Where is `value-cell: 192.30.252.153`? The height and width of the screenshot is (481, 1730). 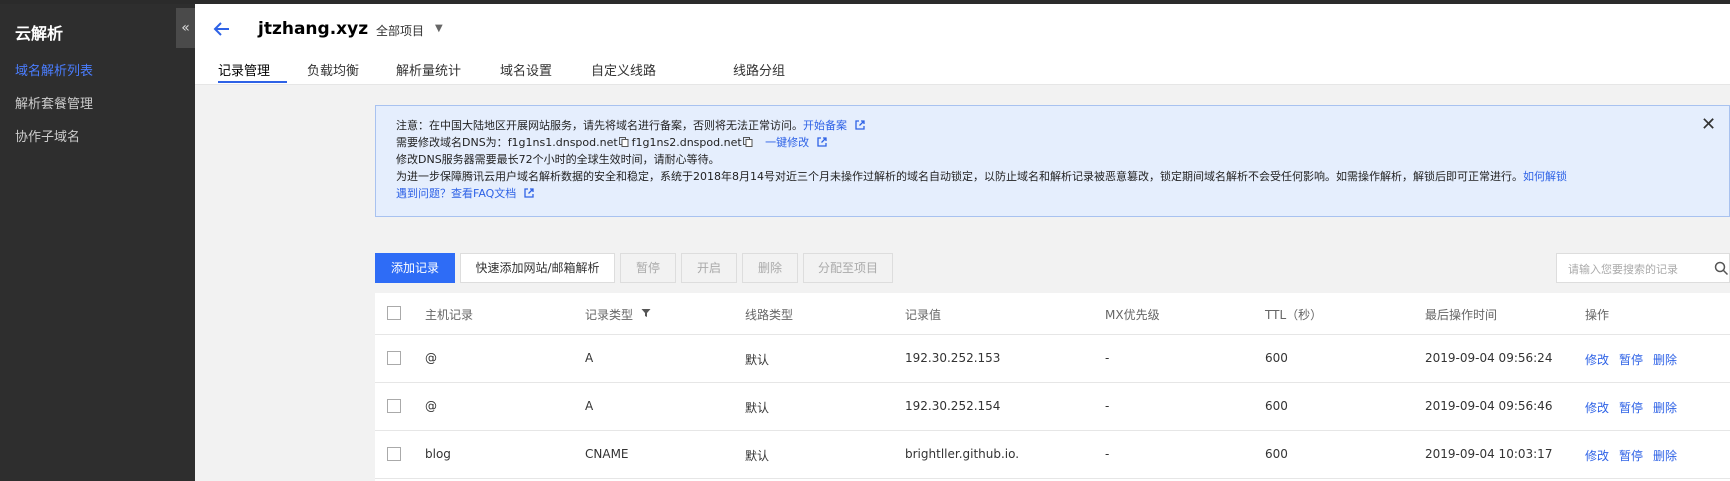 value-cell: 192.30.252.153 is located at coordinates (953, 358).